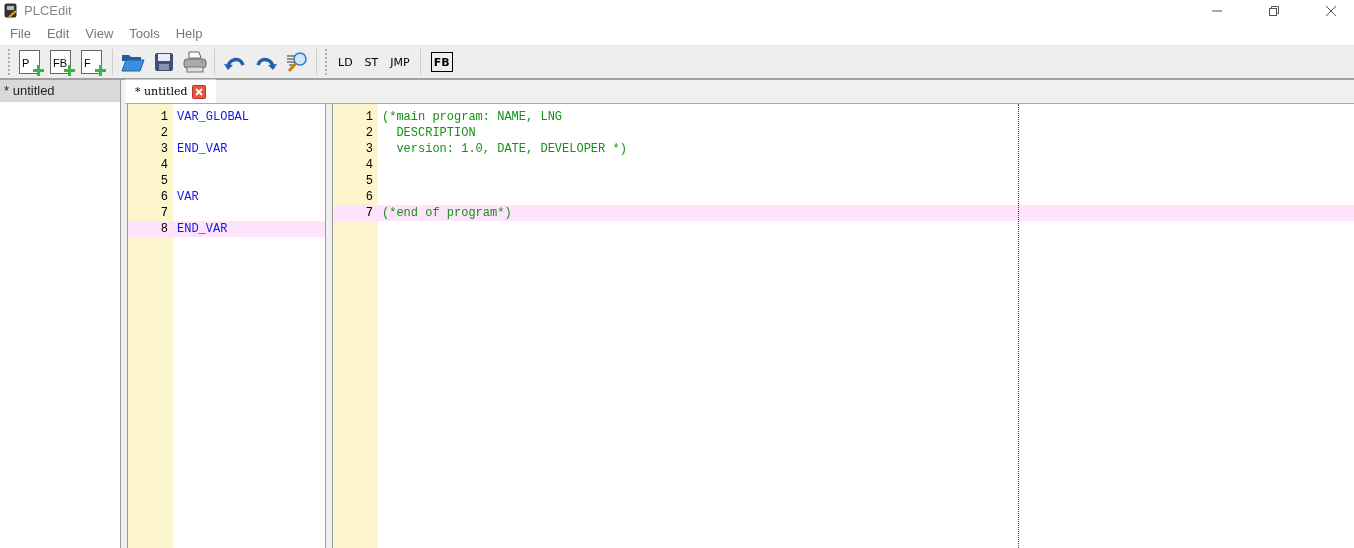  I want to click on save-icon, so click(163, 62).